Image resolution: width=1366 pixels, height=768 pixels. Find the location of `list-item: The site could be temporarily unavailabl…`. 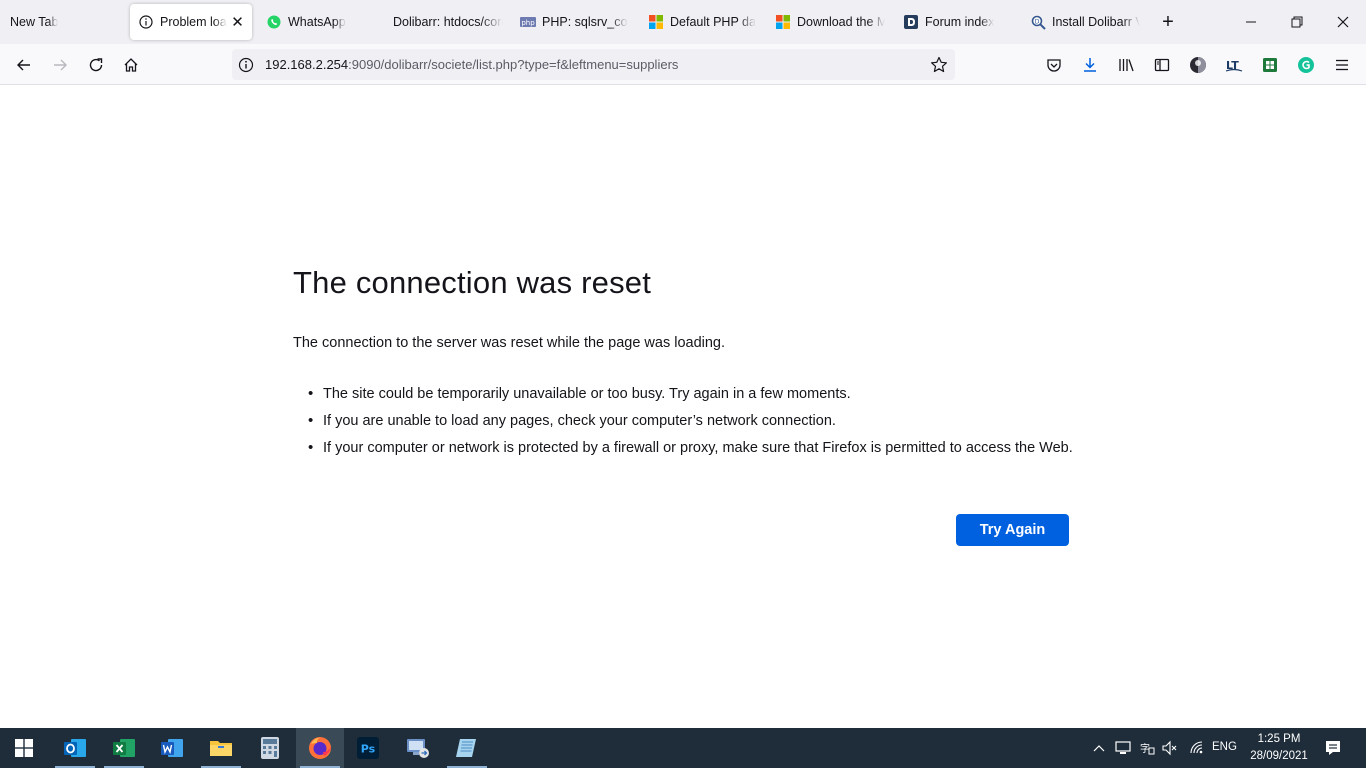

list-item: The site could be temporarily unavailabl… is located at coordinates (683, 394).